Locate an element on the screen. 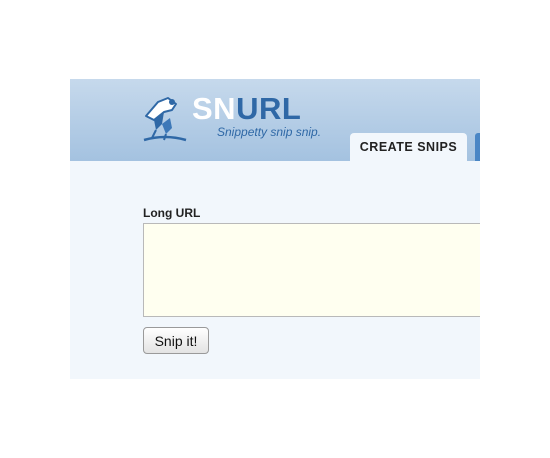 The image size is (550, 458). site-logo-text: SNURL is located at coordinates (246, 109).